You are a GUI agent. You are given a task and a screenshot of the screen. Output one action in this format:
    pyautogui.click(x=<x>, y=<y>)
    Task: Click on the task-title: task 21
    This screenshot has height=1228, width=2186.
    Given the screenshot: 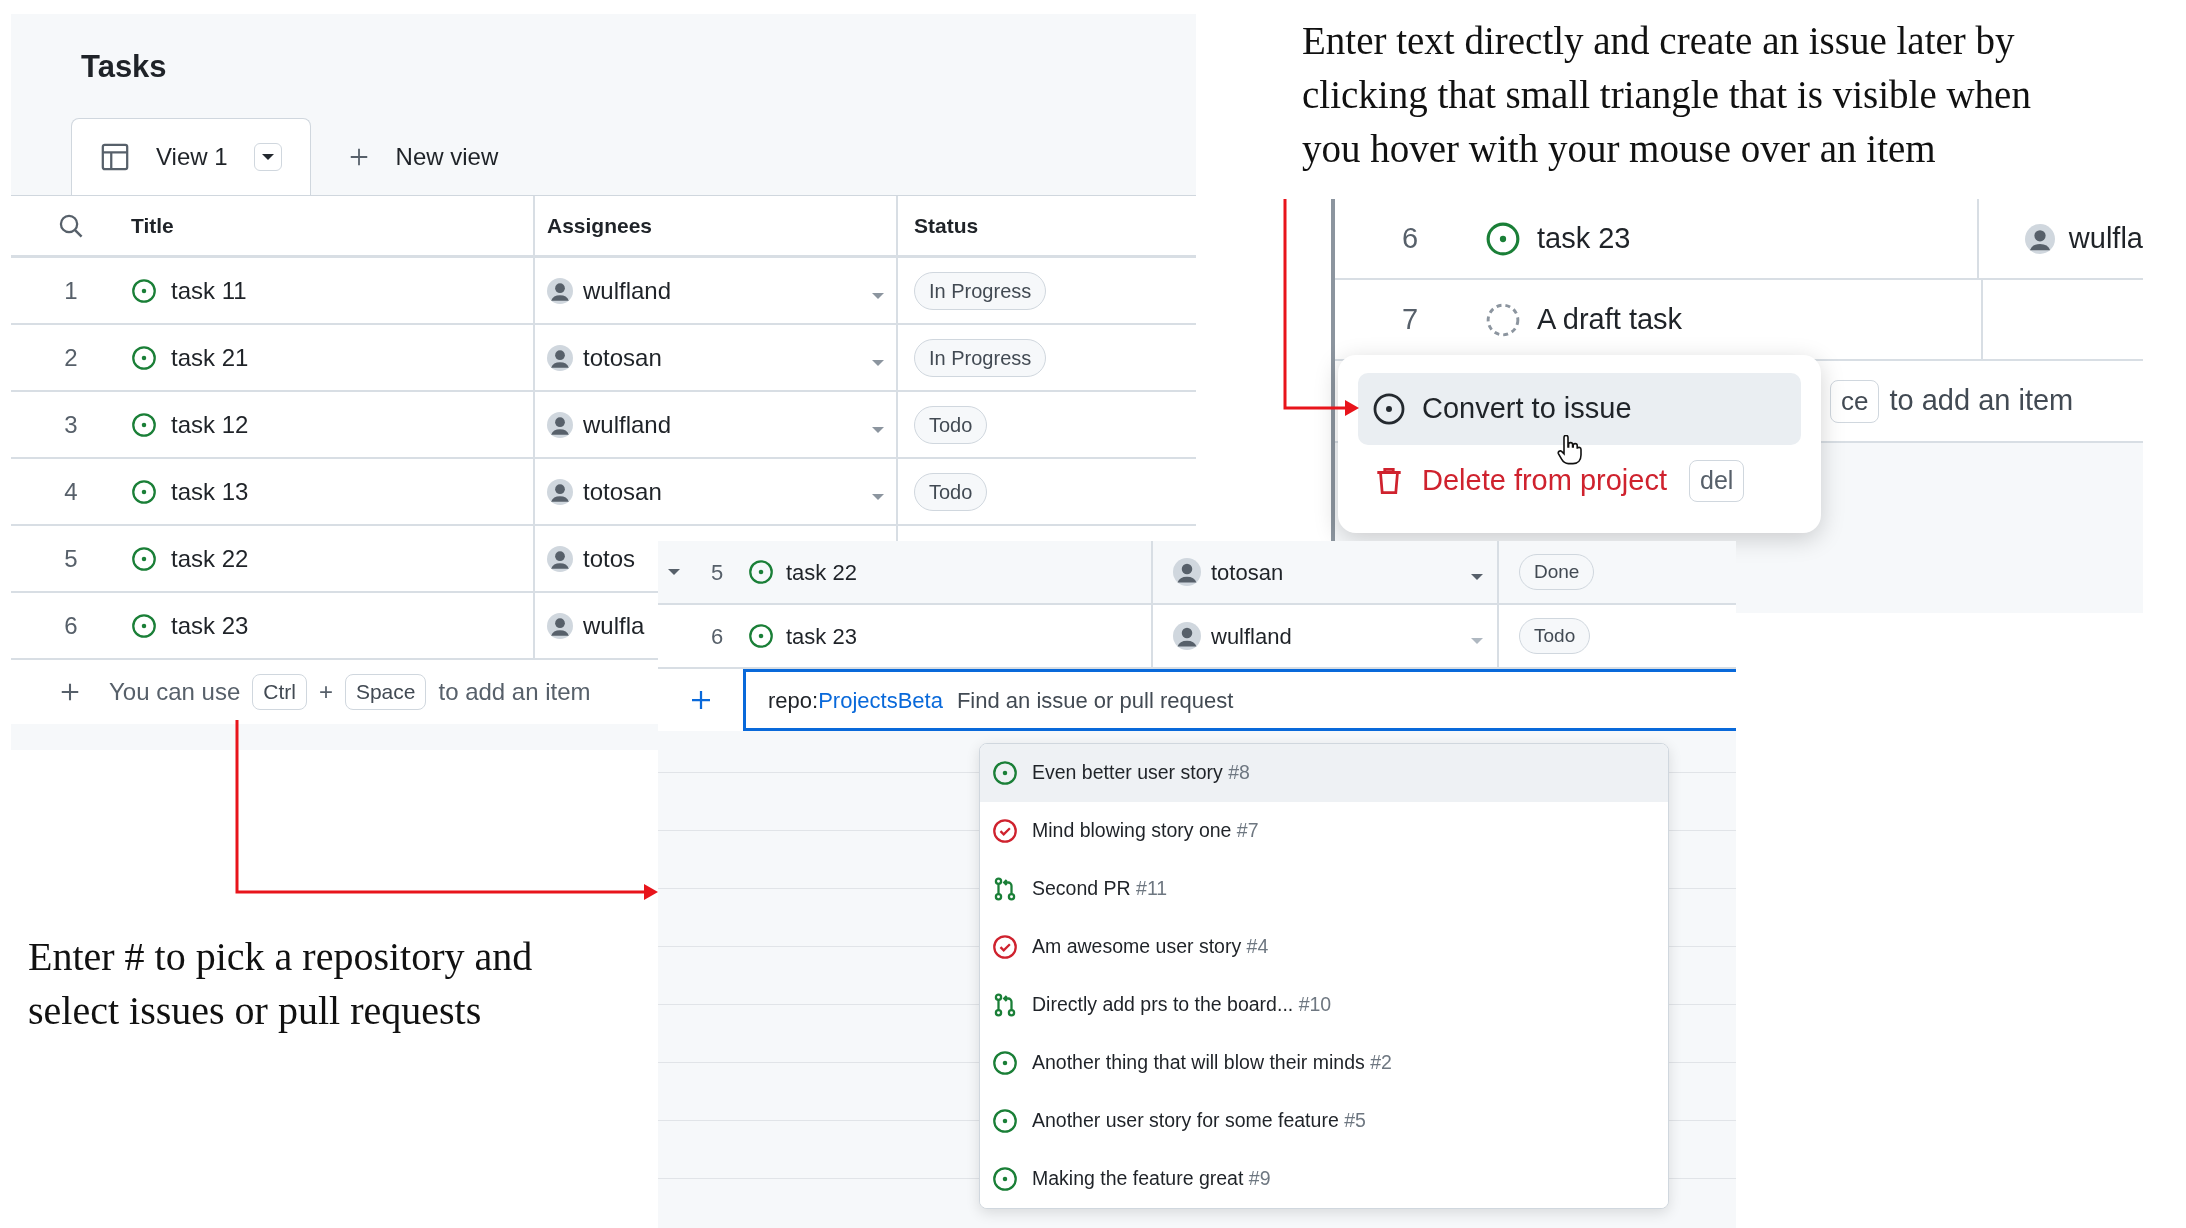 What is the action you would take?
    pyautogui.click(x=210, y=357)
    